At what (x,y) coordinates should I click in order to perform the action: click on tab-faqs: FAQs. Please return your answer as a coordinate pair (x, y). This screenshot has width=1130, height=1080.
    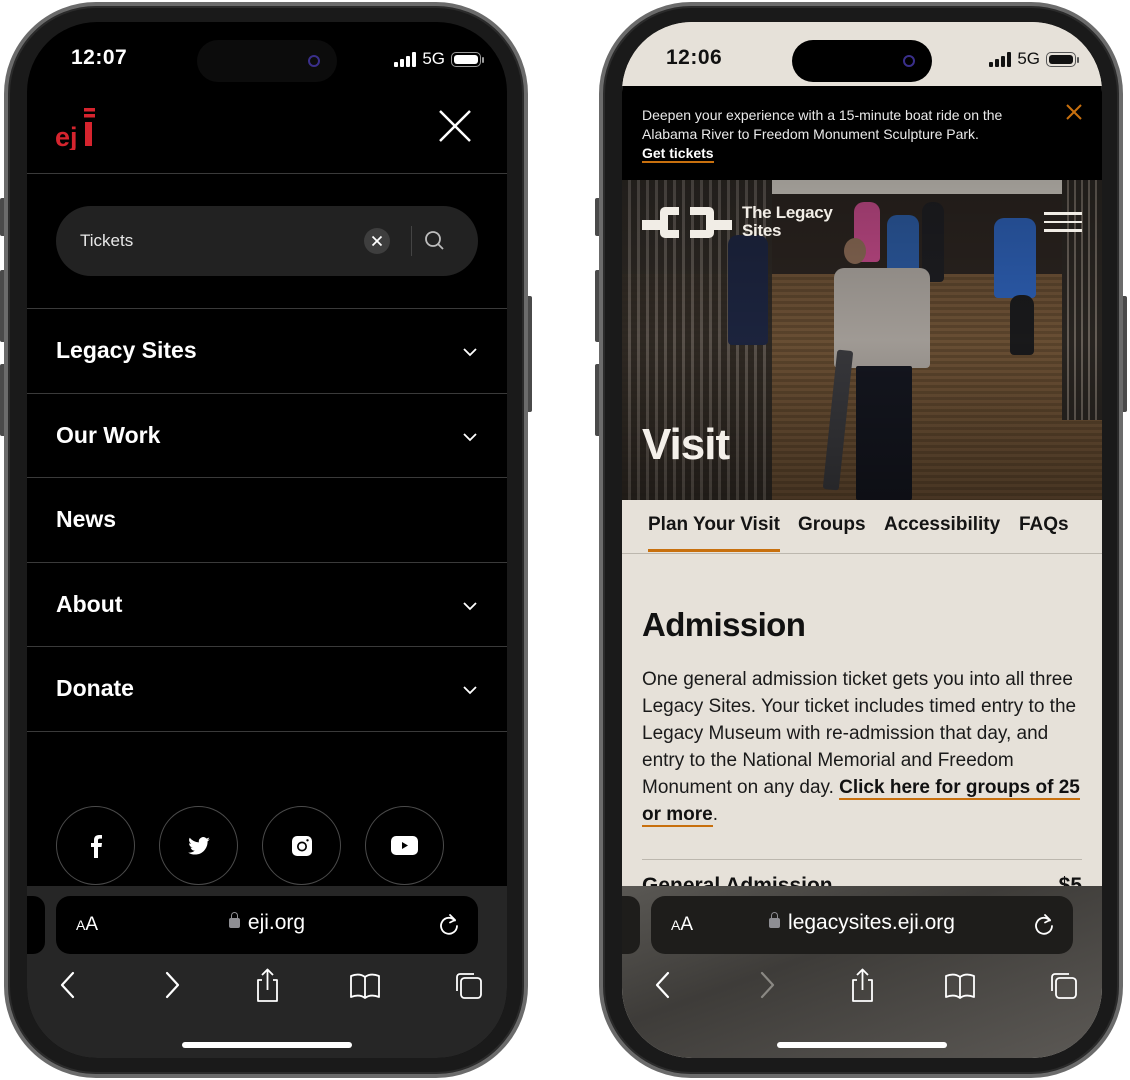
    Looking at the image, I should click on (1044, 525).